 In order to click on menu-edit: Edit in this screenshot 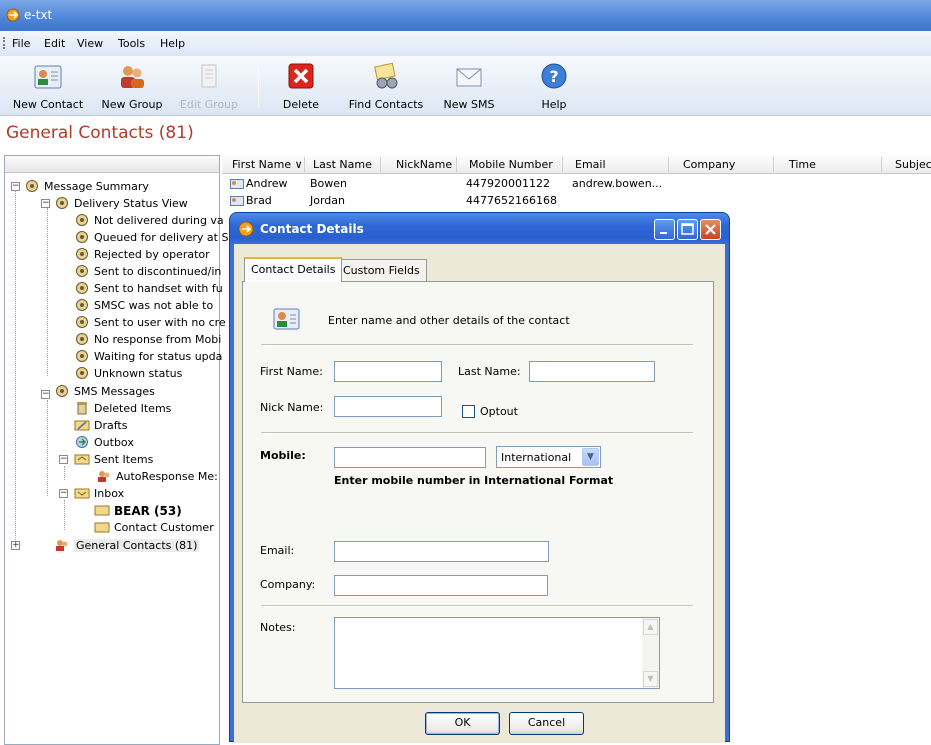, I will do `click(54, 43)`.